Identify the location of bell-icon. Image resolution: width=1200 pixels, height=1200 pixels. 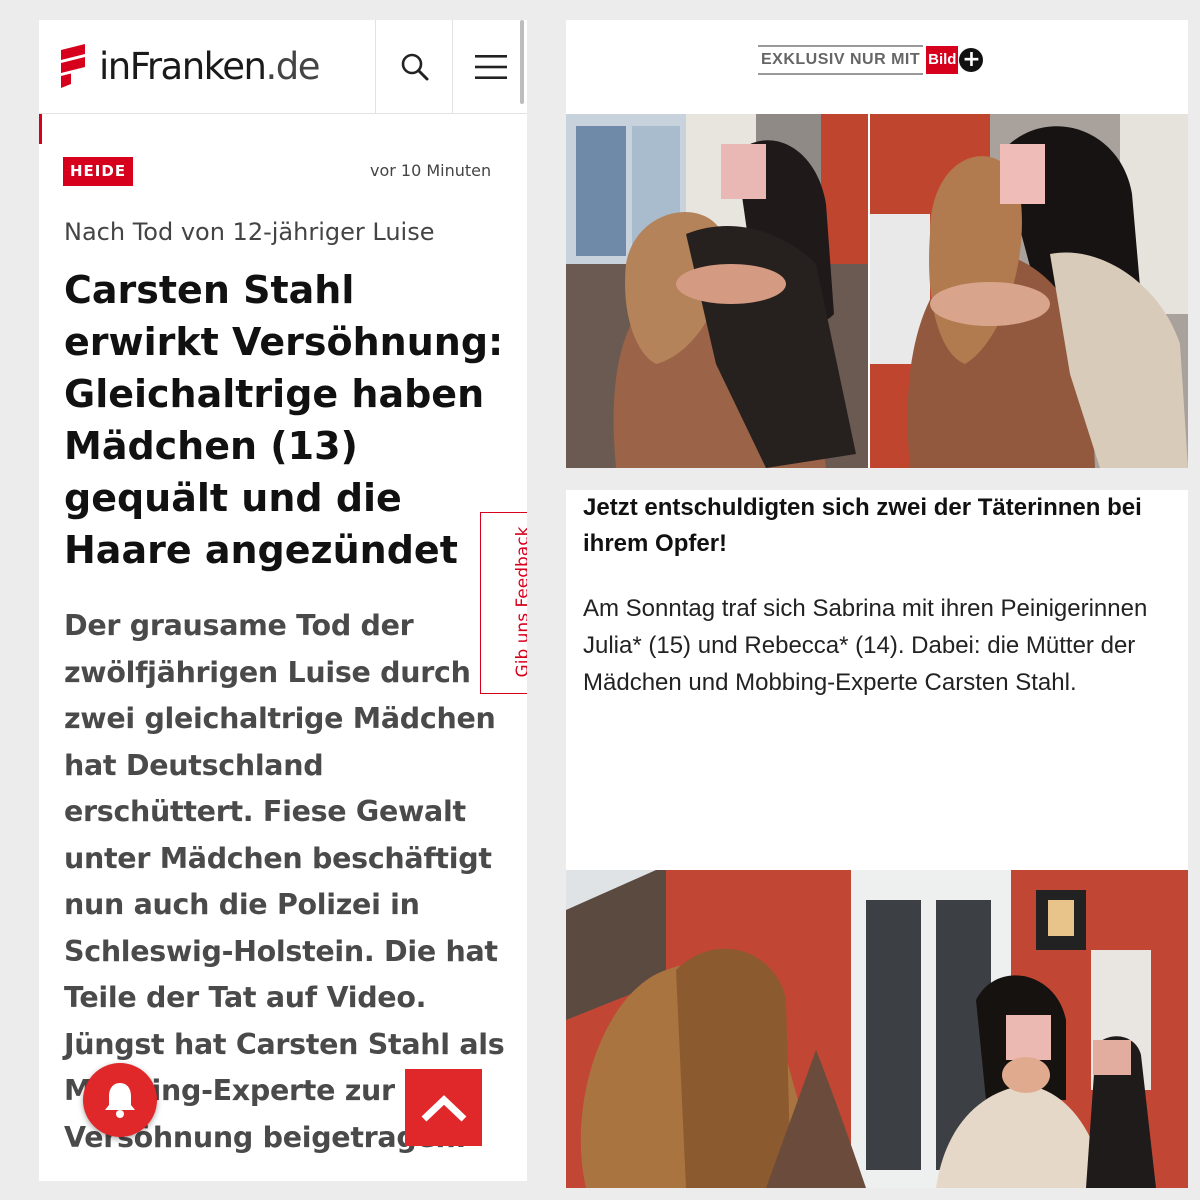
(120, 1100).